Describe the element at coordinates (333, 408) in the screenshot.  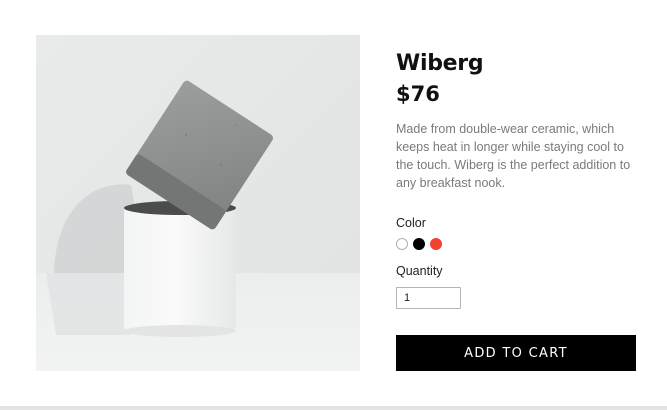
I see `bottom-divider` at that location.